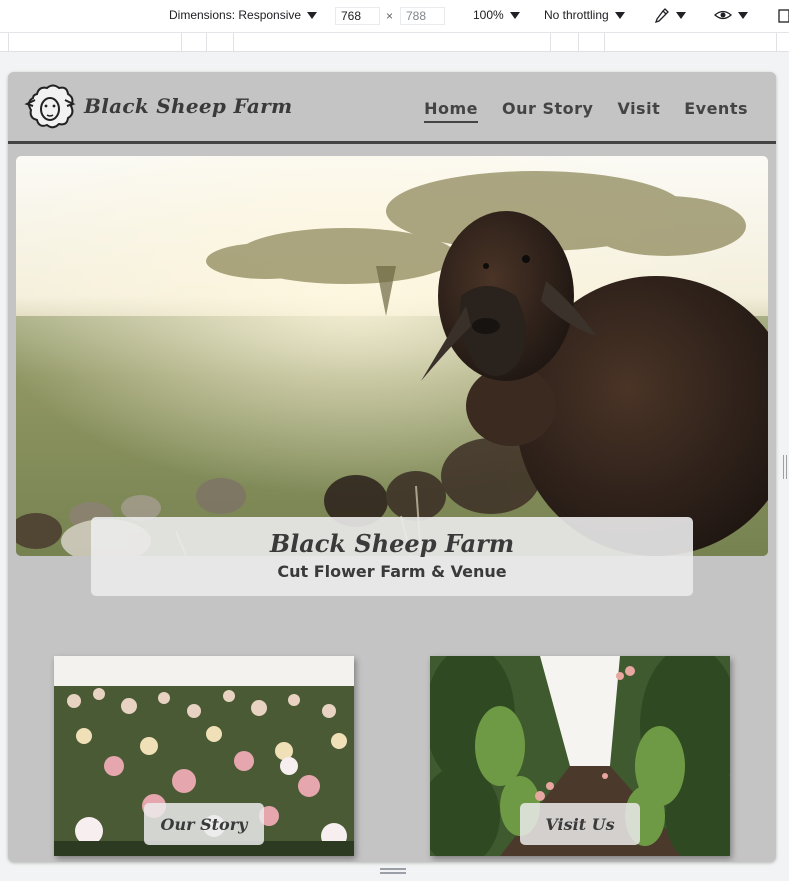 Image resolution: width=789 pixels, height=881 pixels. What do you see at coordinates (204, 824) in the screenshot?
I see `our-story-button: Our Story` at bounding box center [204, 824].